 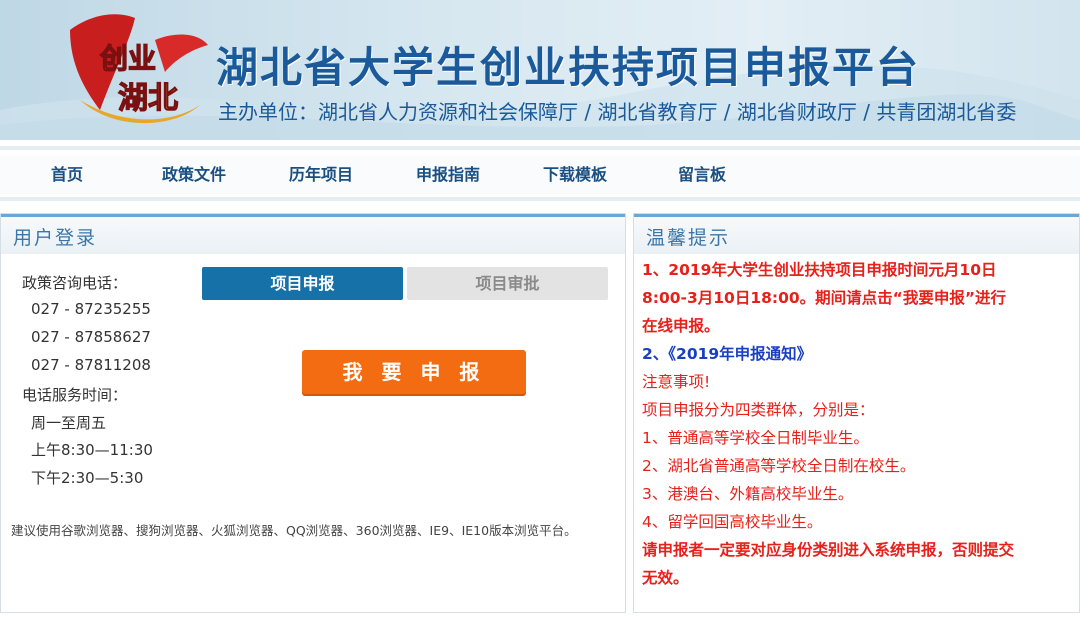 What do you see at coordinates (194, 175) in the screenshot?
I see `nav-item-policy: 政策文件` at bounding box center [194, 175].